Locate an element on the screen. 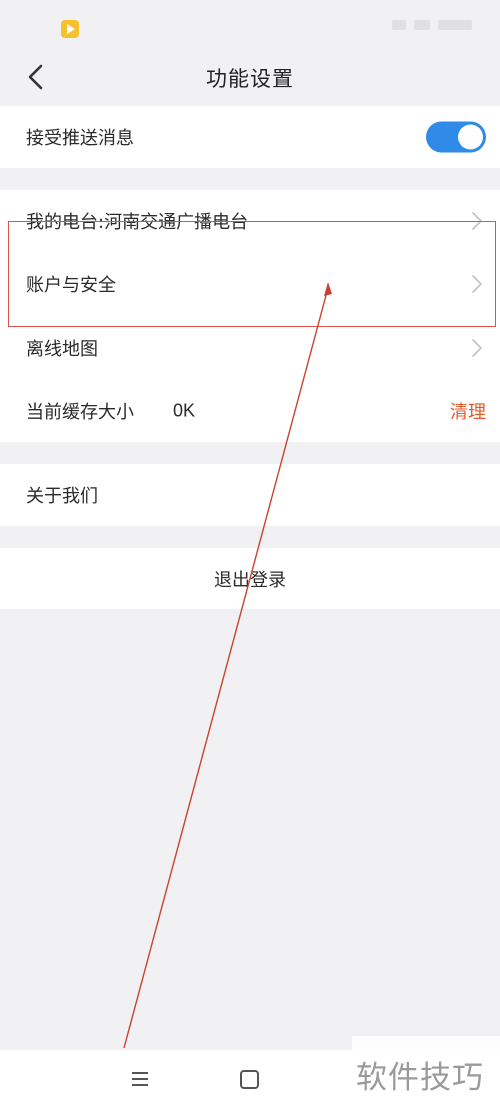 Image resolution: width=500 pixels, height=1111 pixels. battery-icon is located at coordinates (455, 25).